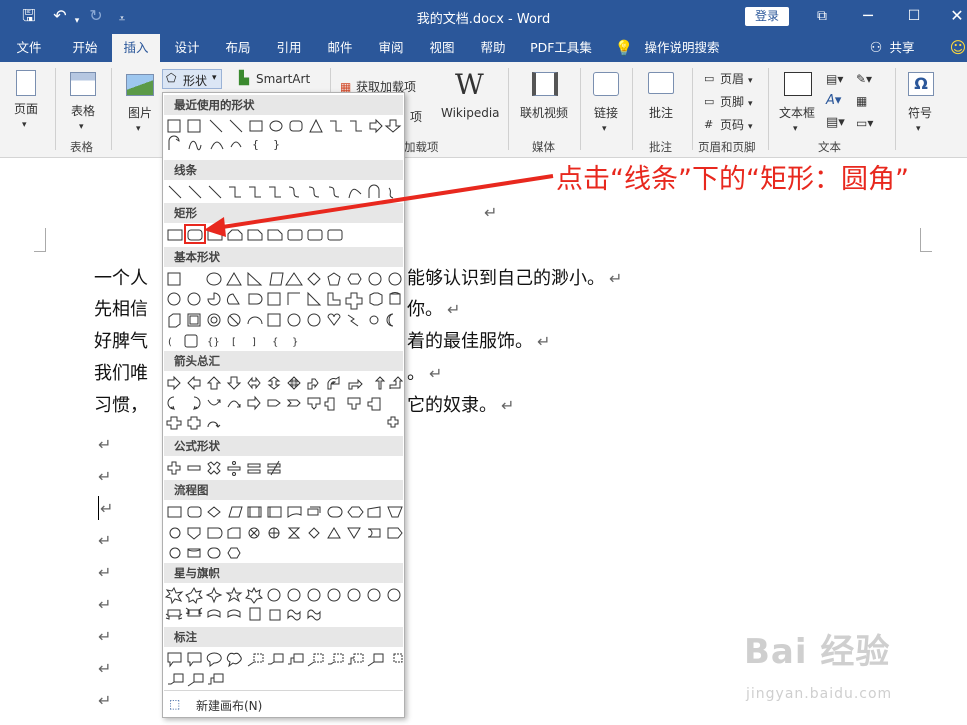  What do you see at coordinates (238, 48) in the screenshot?
I see `tab-layout: 布局` at bounding box center [238, 48].